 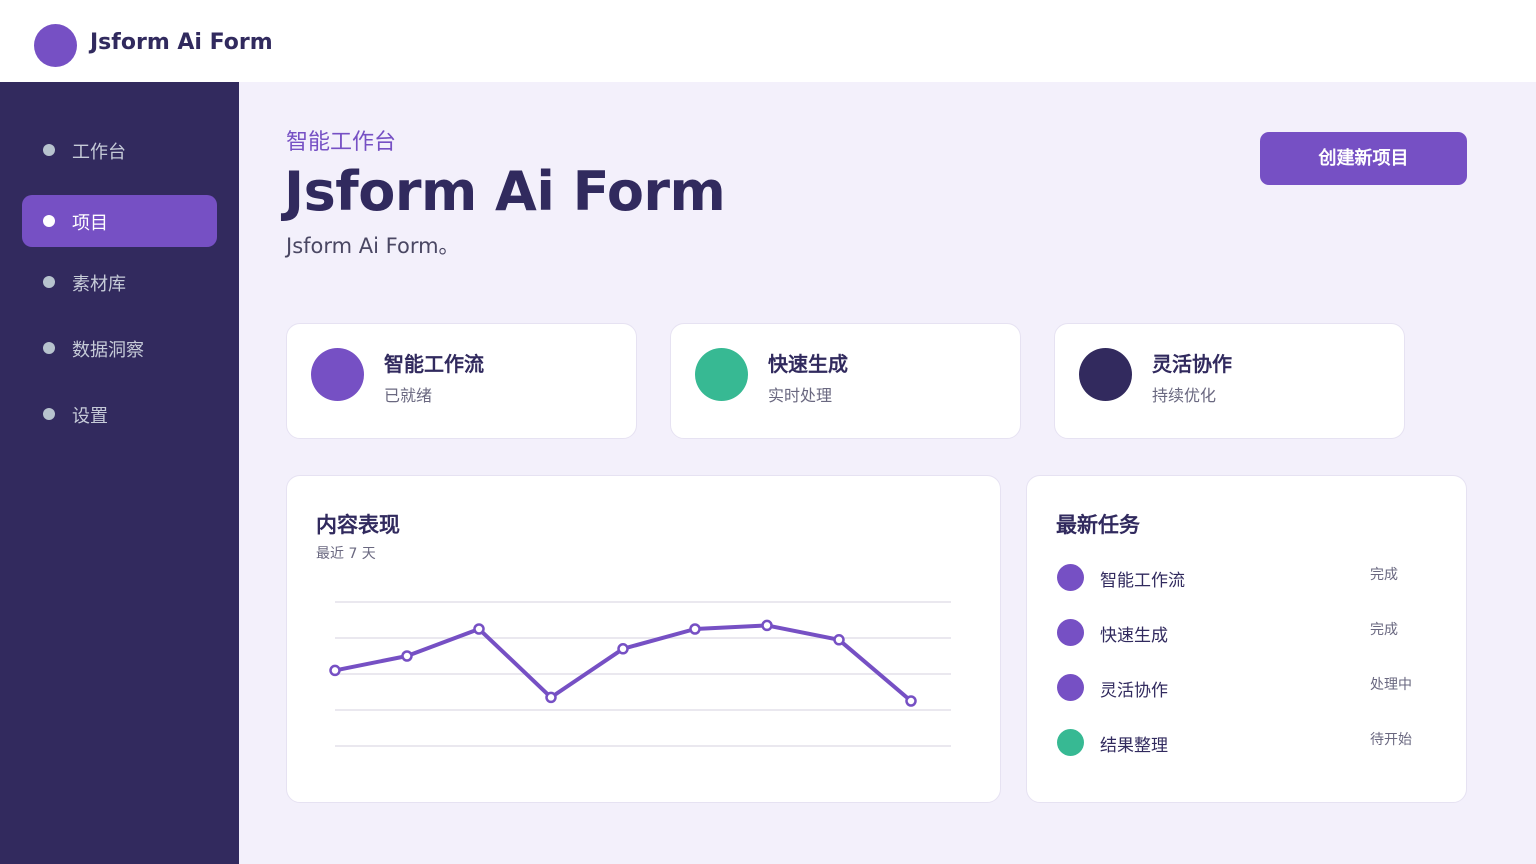 I want to click on sidebar-item-label: 素材库, so click(x=99, y=284).